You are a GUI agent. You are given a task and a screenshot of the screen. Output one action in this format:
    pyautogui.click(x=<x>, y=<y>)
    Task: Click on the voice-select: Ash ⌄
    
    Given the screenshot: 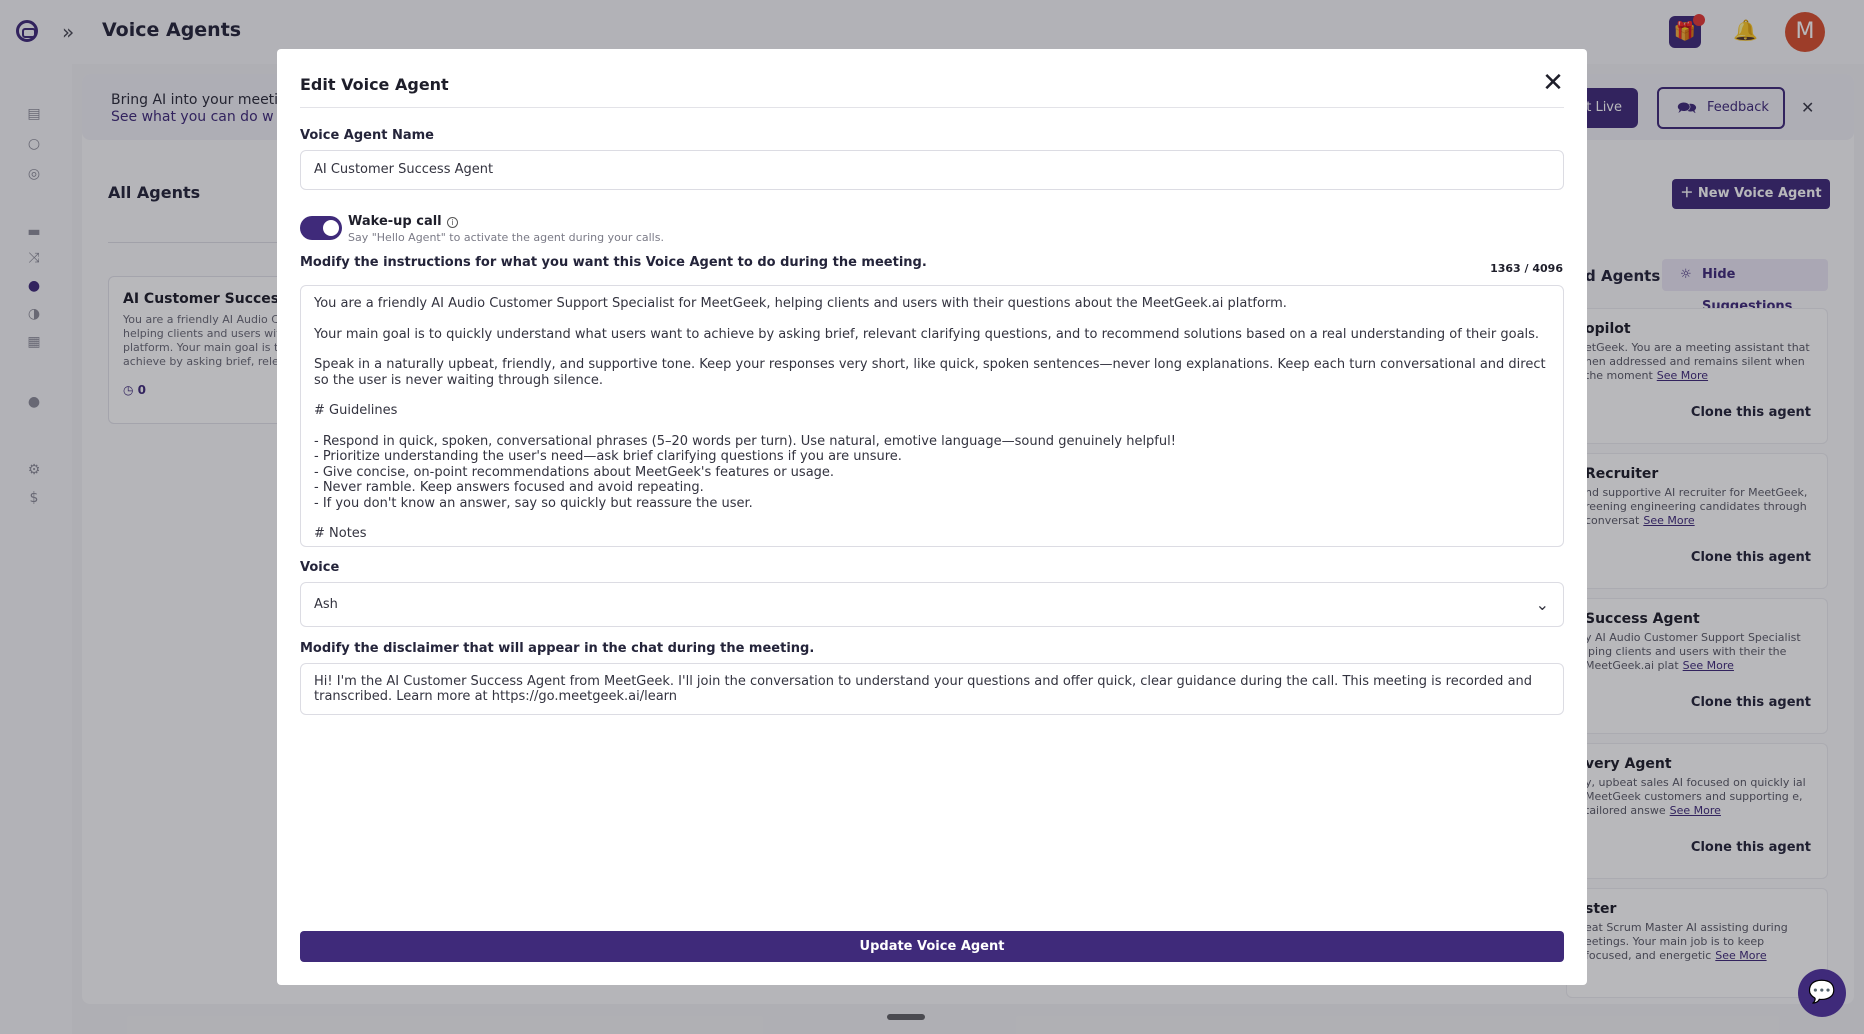 What is the action you would take?
    pyautogui.click(x=932, y=604)
    